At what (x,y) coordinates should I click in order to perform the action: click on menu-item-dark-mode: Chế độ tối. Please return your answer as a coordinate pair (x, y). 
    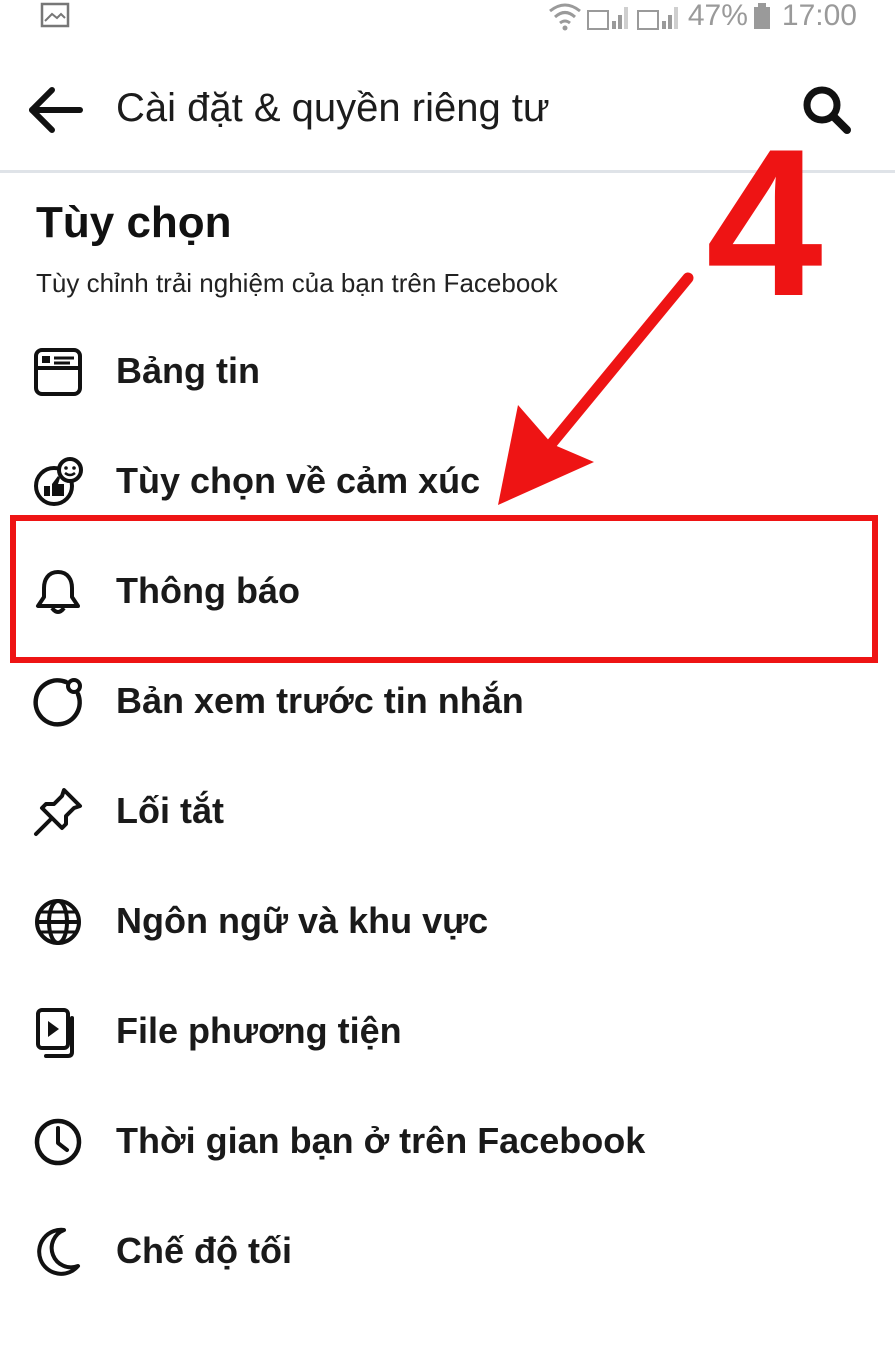
    Looking at the image, I should click on (447, 1251).